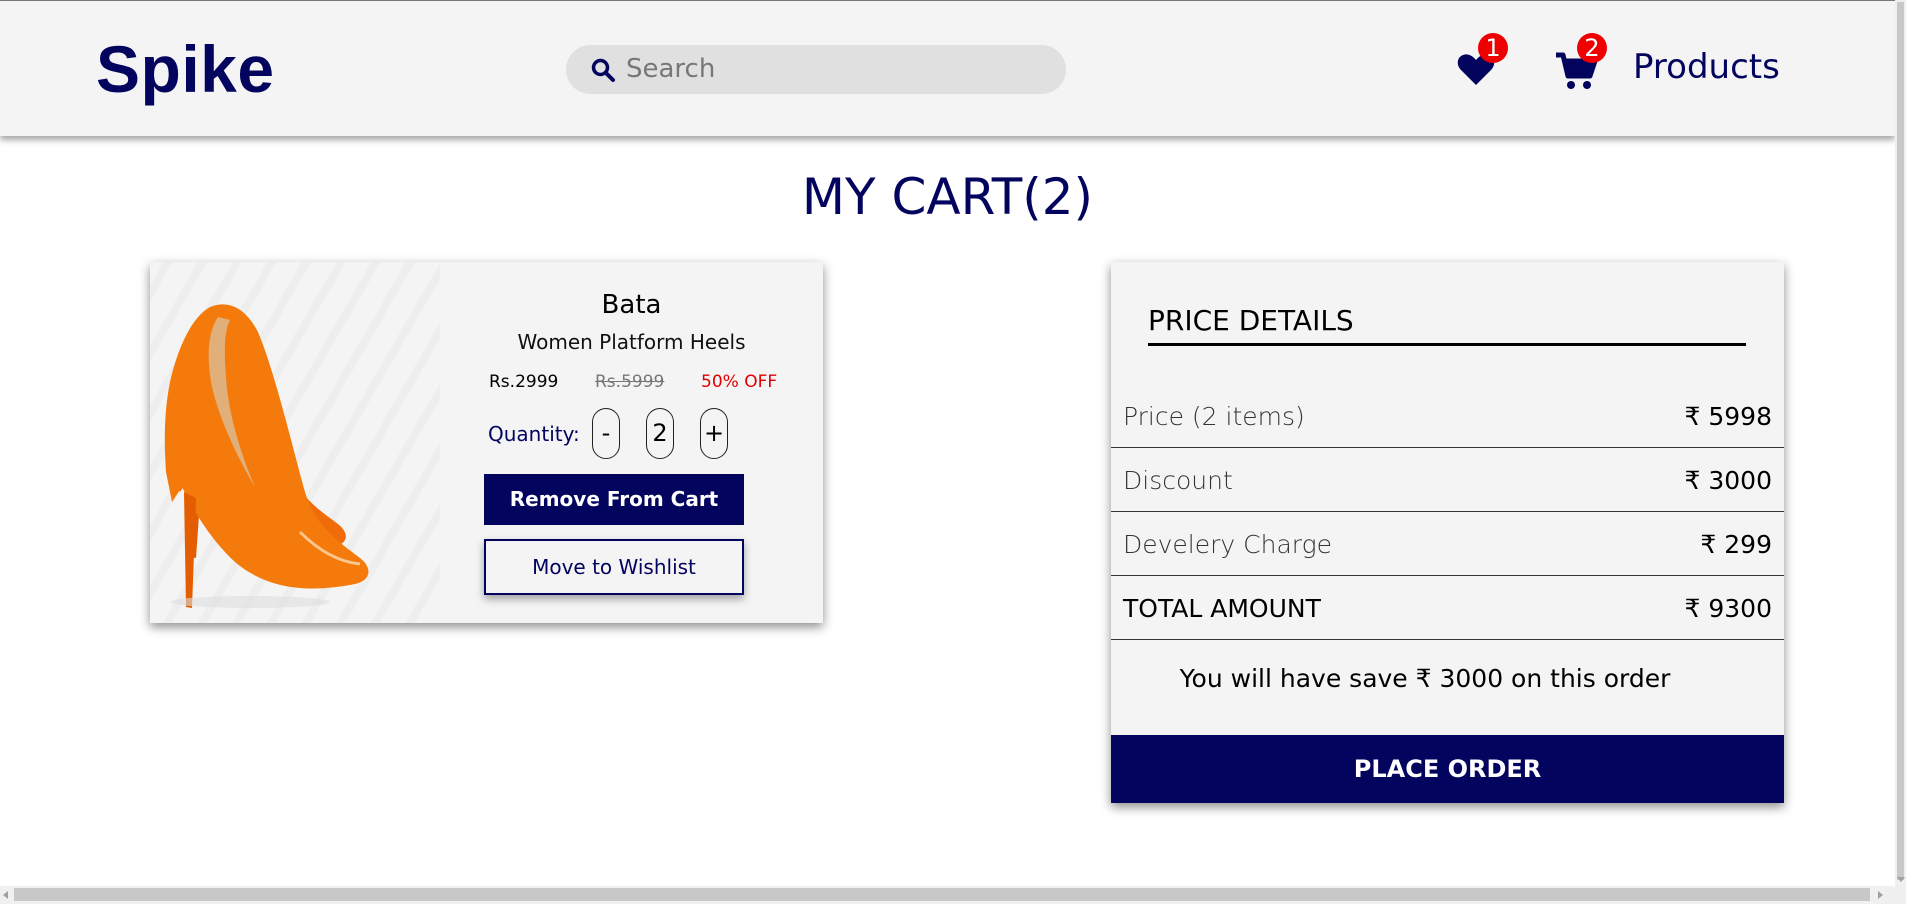 This screenshot has width=1906, height=904. Describe the element at coordinates (1447, 608) in the screenshot. I see `total-amount-row: TOTAL AMOUNT ₹ 9300` at that location.